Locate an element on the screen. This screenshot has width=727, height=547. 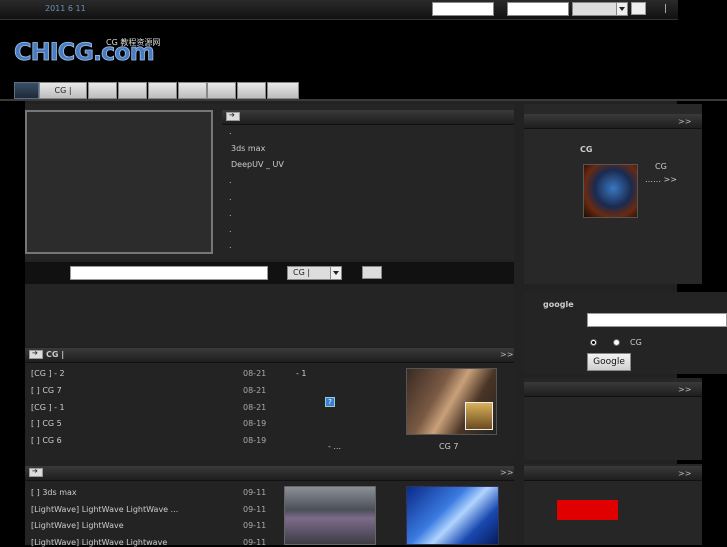
tutorial-item-title: [ ] 3ds max is located at coordinates (54, 492).